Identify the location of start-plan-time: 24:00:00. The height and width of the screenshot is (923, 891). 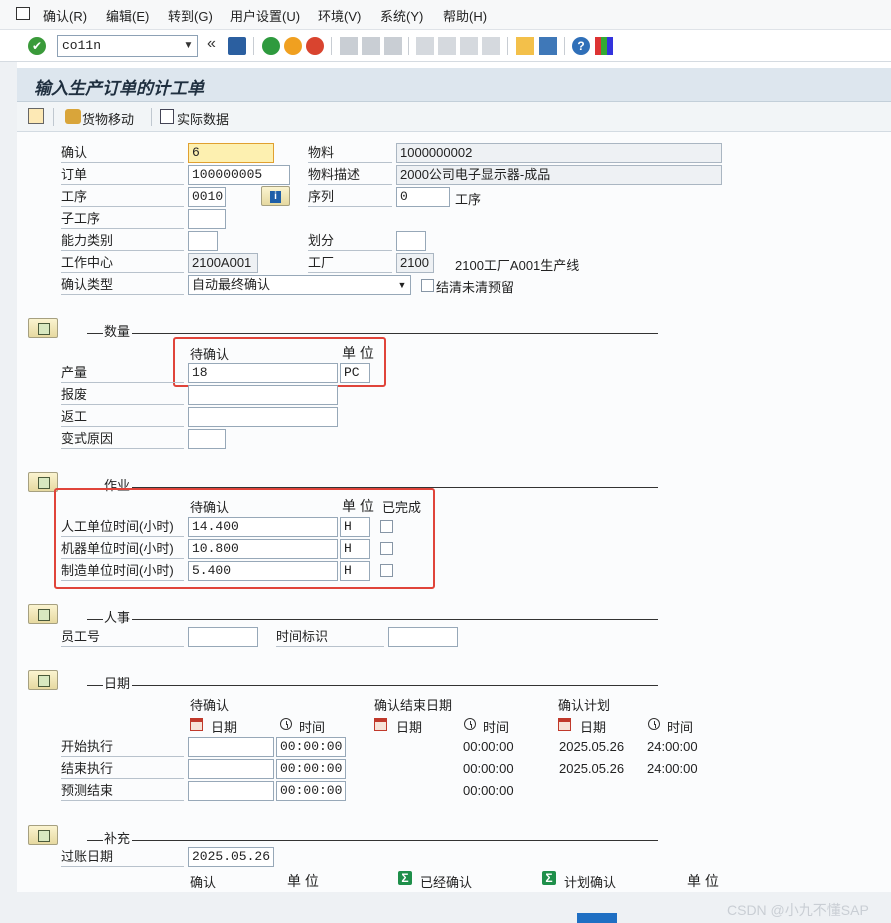
(672, 746).